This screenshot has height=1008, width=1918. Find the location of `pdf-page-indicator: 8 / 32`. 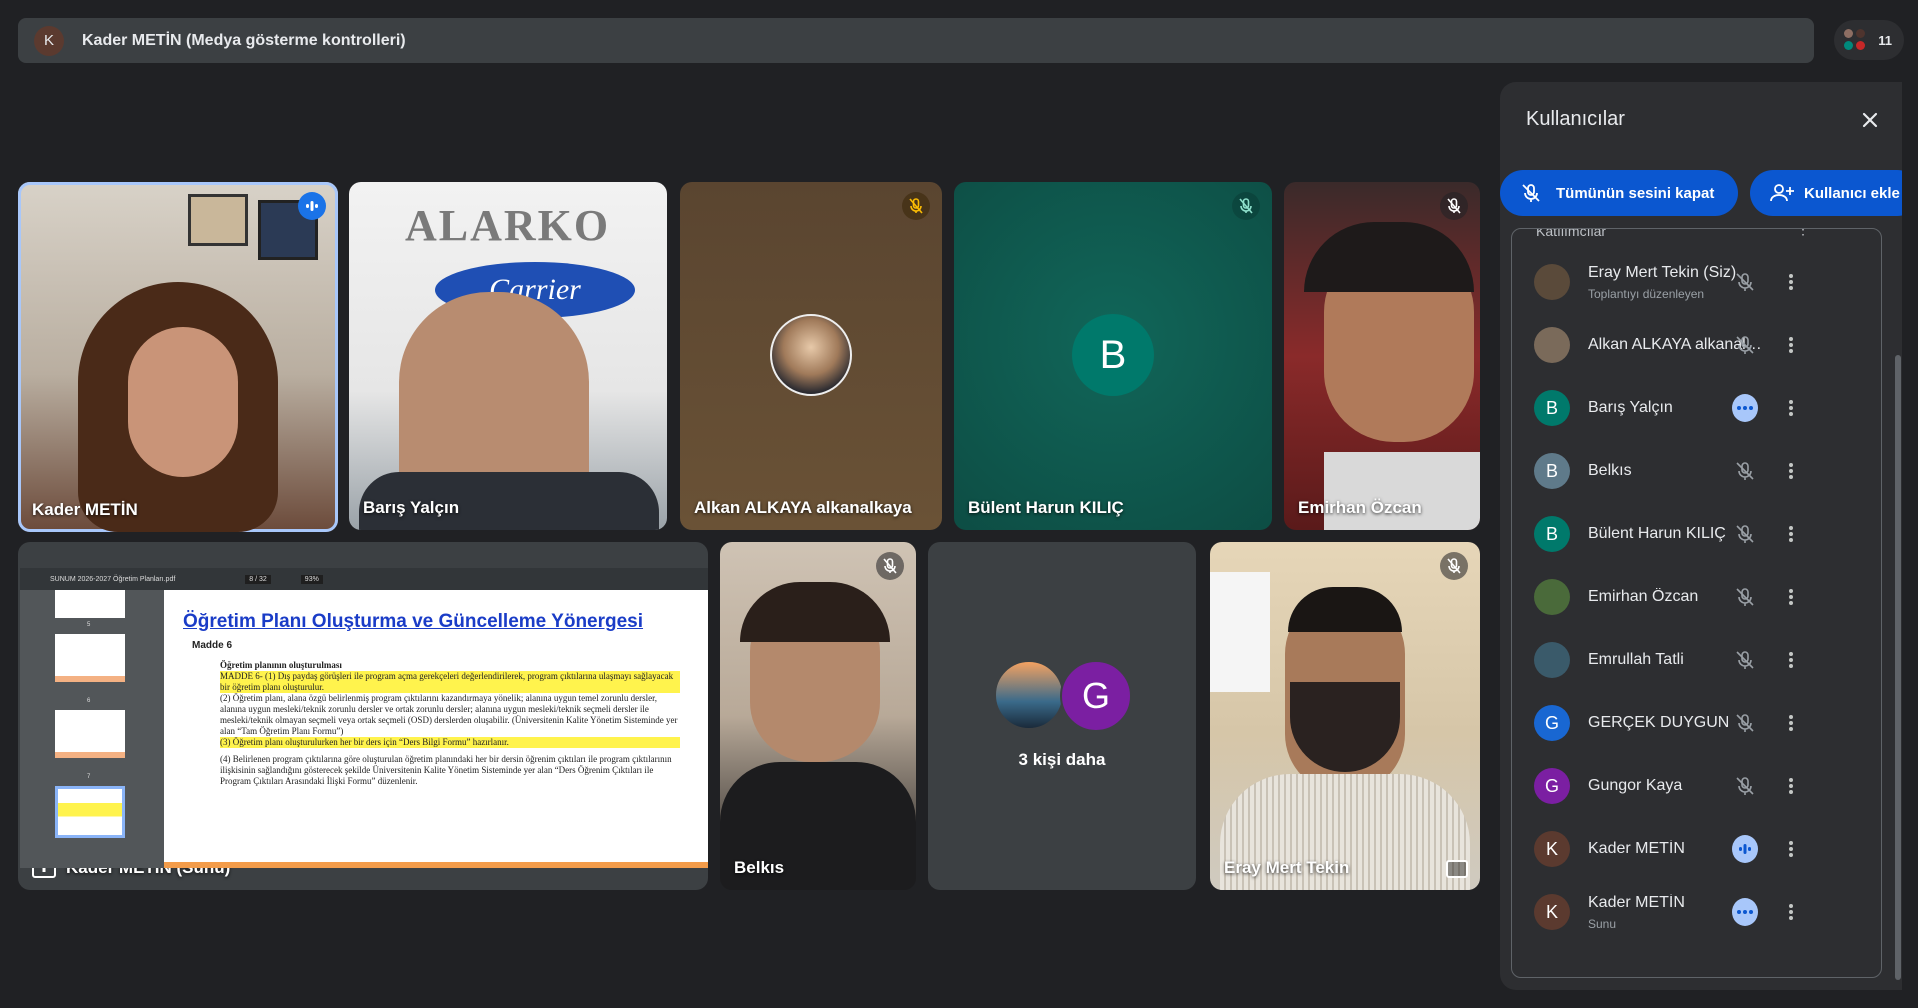

pdf-page-indicator: 8 / 32 is located at coordinates (258, 579).